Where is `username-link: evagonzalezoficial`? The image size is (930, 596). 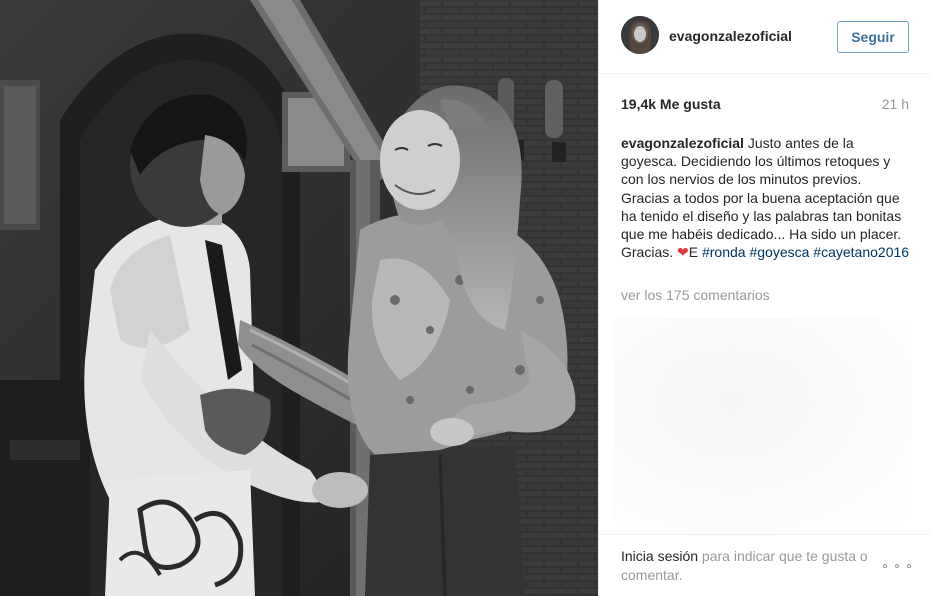
username-link: evagonzalezoficial is located at coordinates (730, 36).